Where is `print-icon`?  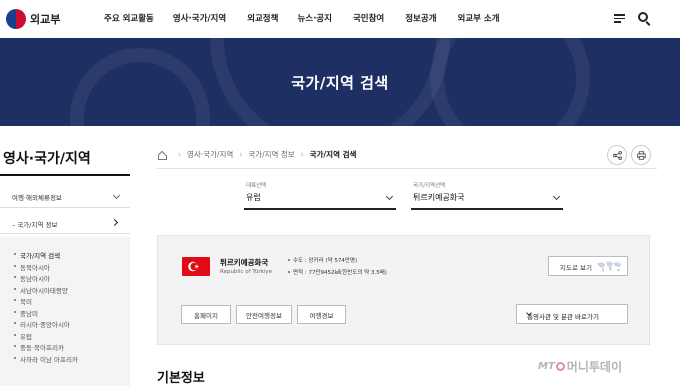 print-icon is located at coordinates (641, 155).